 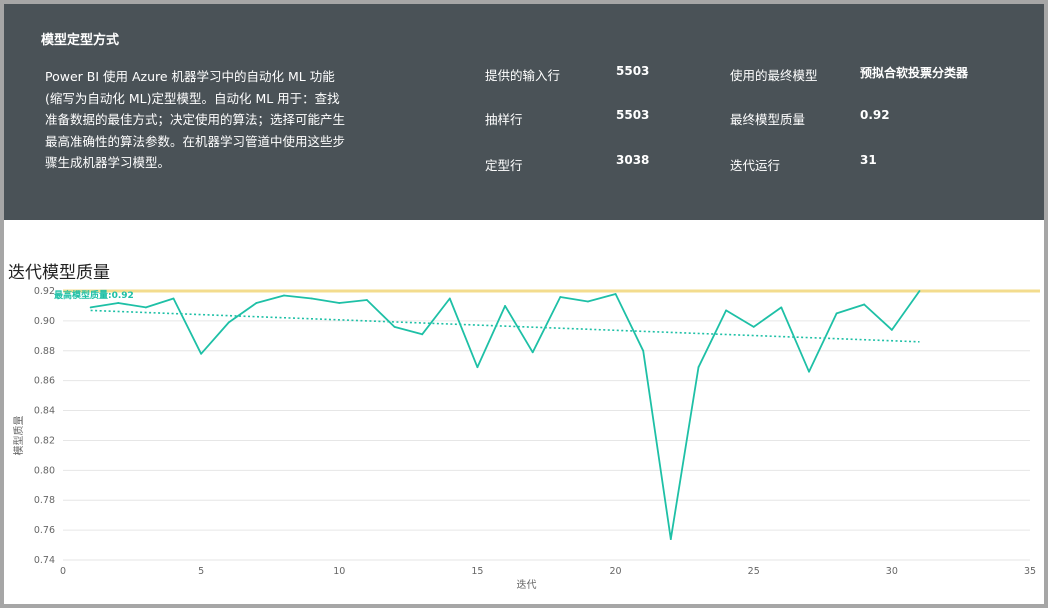 I want to click on stat-label-input-rows: 提供的输入行, so click(x=523, y=75).